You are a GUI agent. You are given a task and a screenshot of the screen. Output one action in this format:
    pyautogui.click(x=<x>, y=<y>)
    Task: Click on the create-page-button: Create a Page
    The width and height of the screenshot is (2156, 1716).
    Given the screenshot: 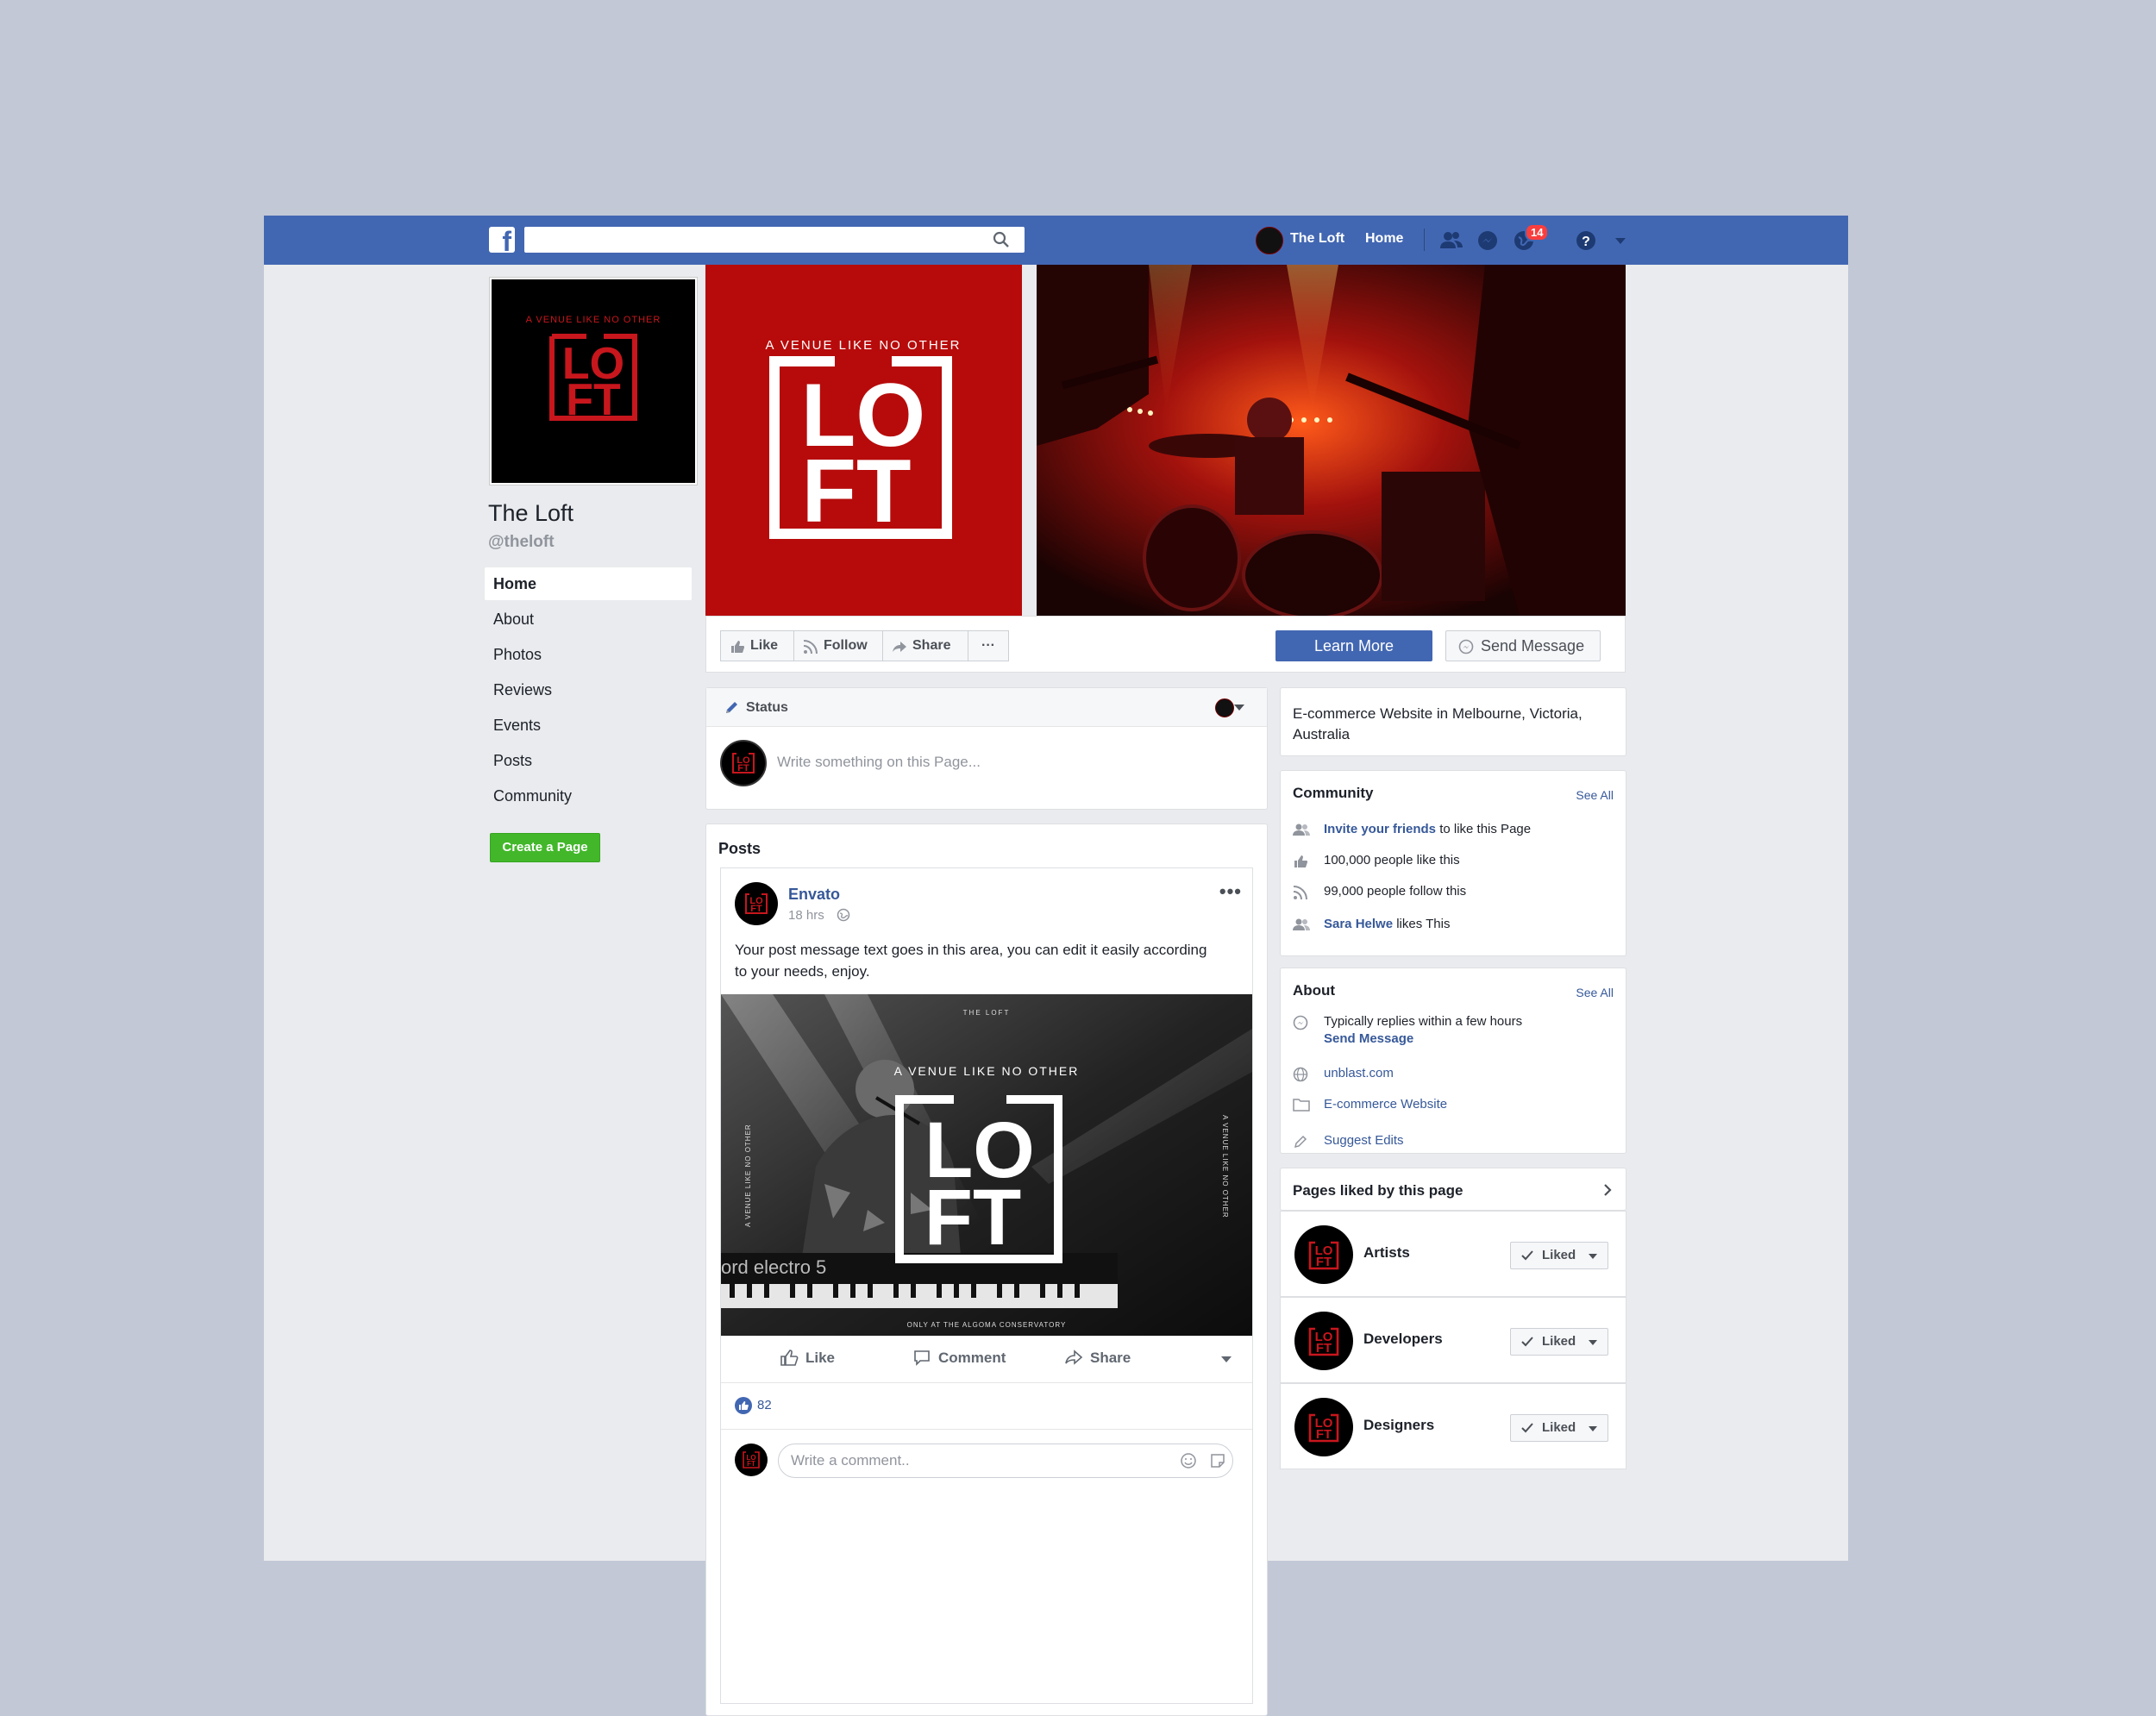 What is the action you would take?
    pyautogui.click(x=545, y=847)
    